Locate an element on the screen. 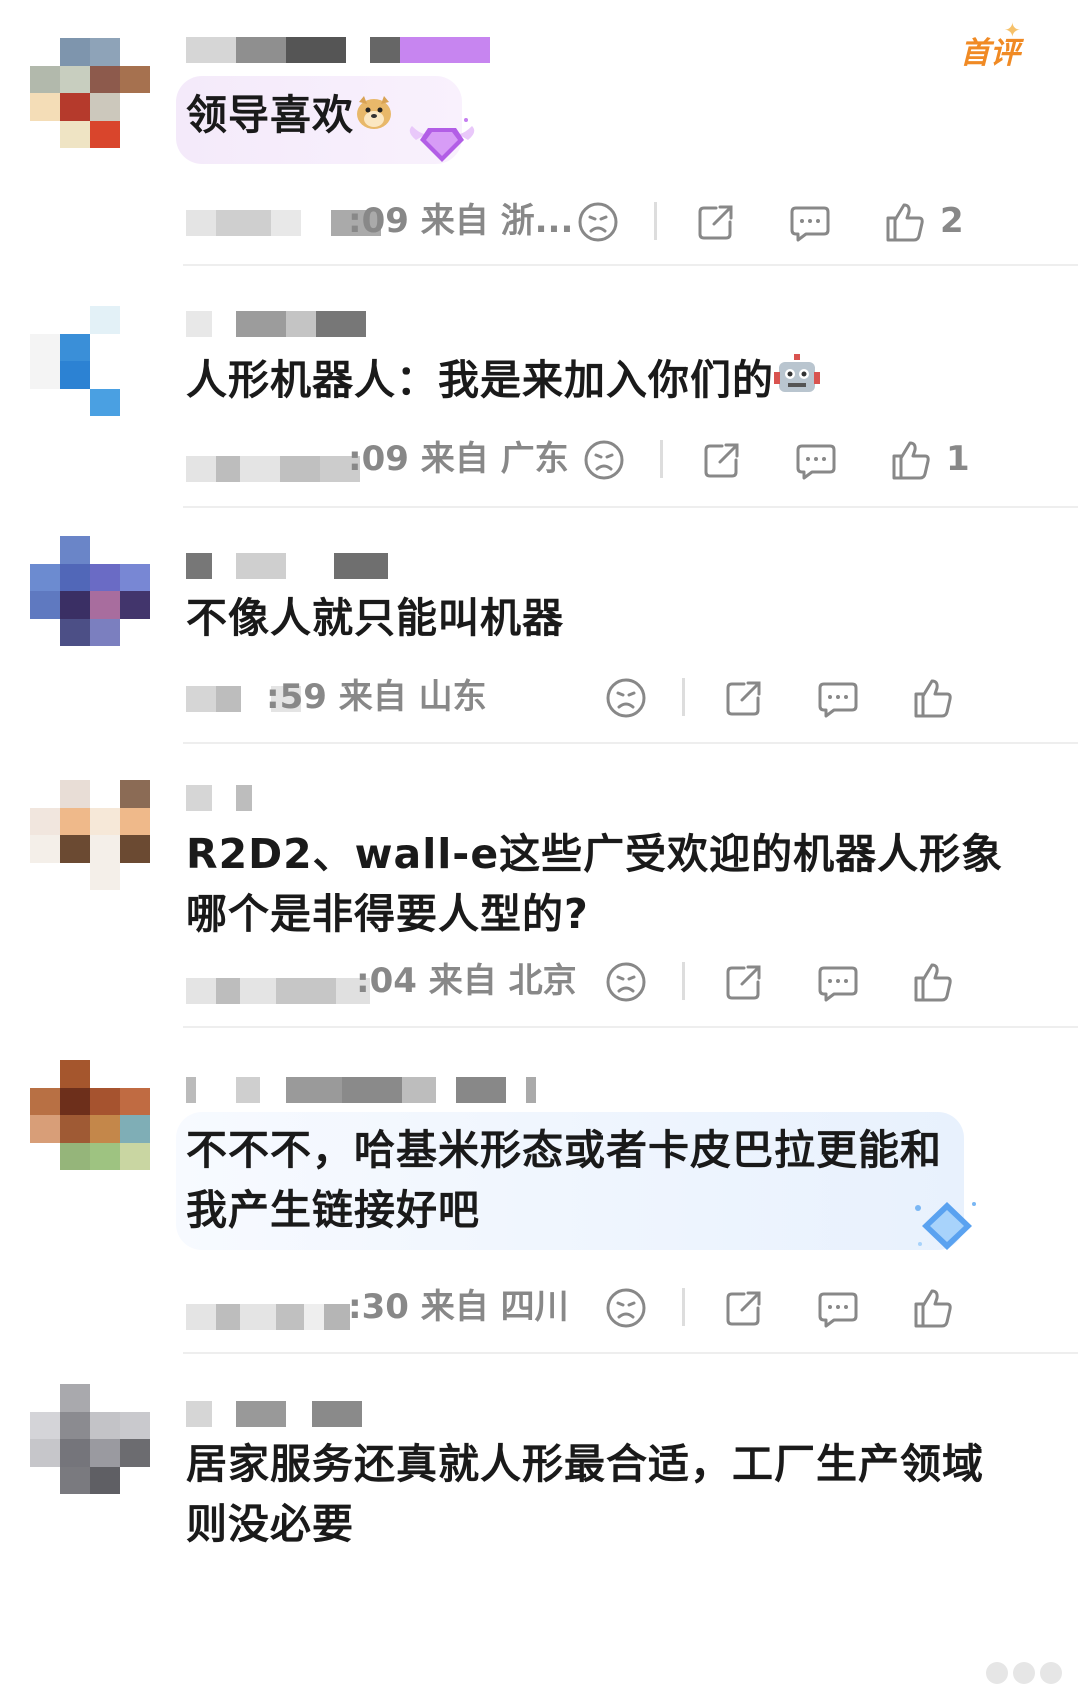  timestamp: :04 来自 北京 is located at coordinates (466, 981).